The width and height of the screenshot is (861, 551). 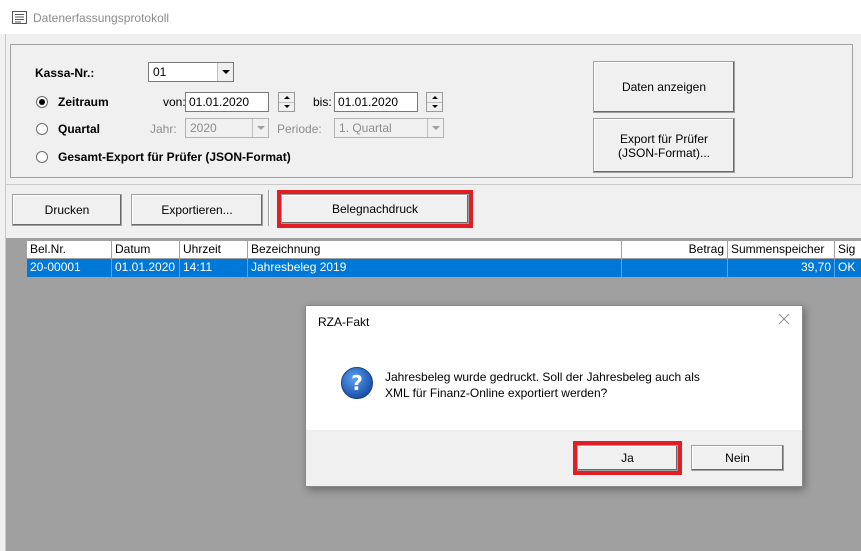 I want to click on document-icon, so click(x=19, y=17).